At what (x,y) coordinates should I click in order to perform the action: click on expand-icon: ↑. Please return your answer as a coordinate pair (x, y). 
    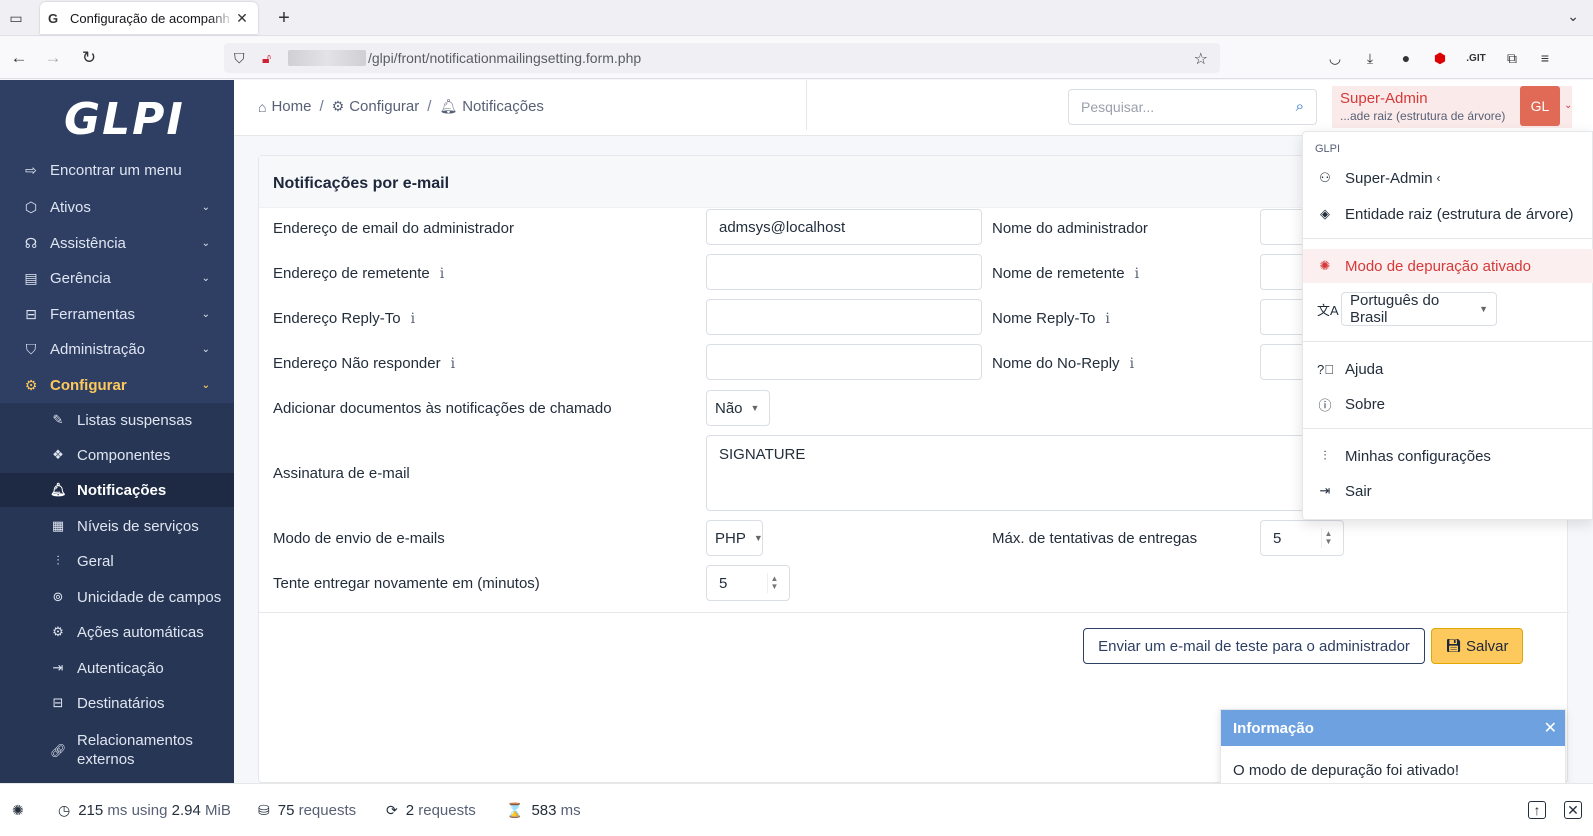
    Looking at the image, I should click on (1537, 810).